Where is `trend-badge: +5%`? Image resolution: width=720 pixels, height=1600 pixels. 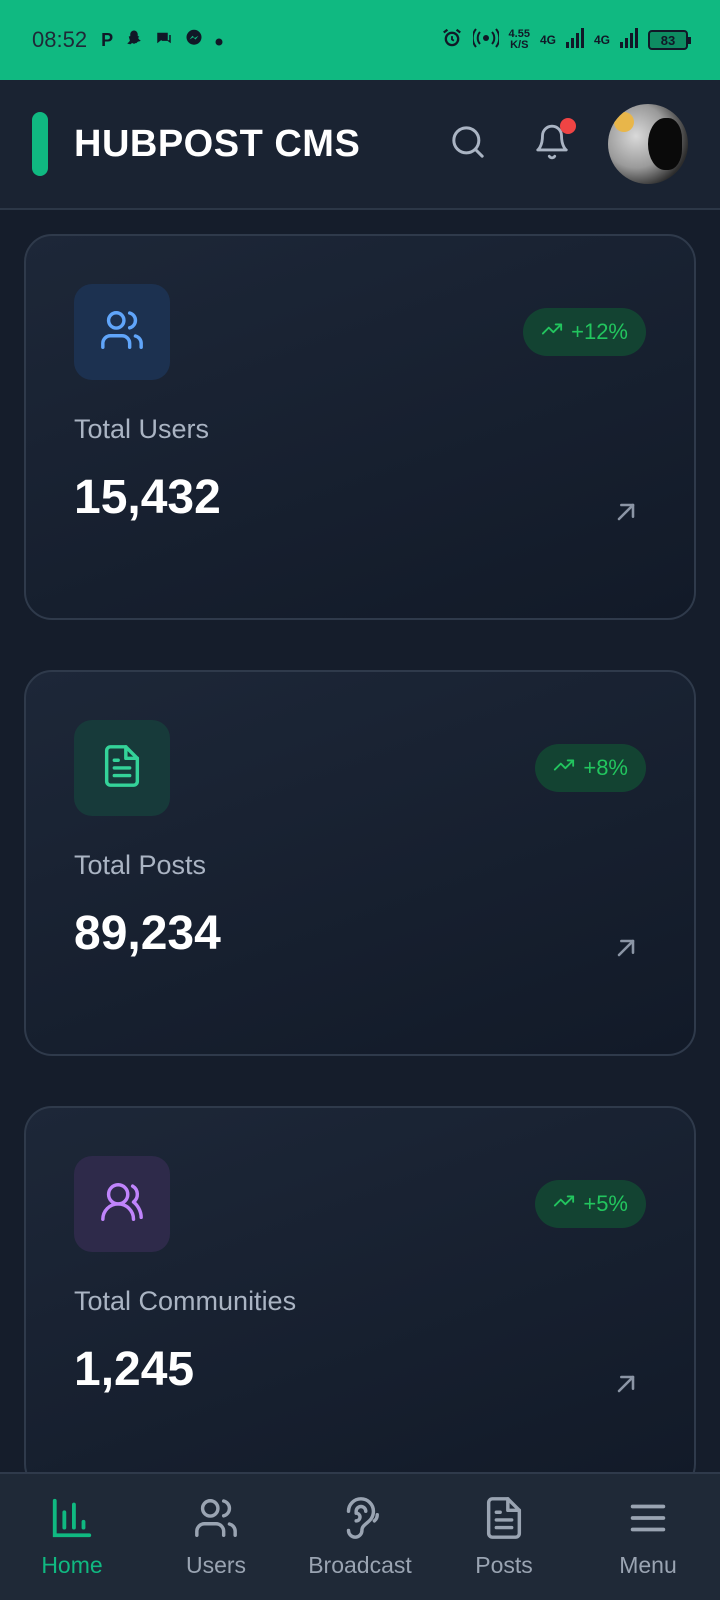
trend-badge: +5% is located at coordinates (590, 1204).